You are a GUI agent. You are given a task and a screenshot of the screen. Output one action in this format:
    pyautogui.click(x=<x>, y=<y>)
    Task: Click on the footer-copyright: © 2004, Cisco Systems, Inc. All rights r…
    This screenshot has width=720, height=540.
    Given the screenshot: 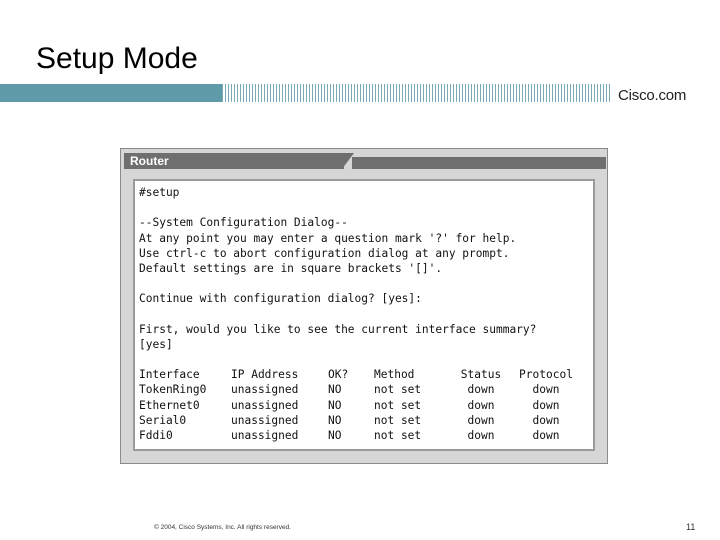 What is the action you would take?
    pyautogui.click(x=223, y=527)
    